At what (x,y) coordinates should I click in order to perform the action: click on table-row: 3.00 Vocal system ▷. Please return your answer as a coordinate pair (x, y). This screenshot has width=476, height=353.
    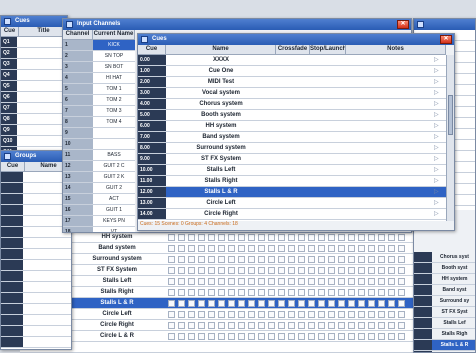
    Looking at the image, I should click on (292, 93).